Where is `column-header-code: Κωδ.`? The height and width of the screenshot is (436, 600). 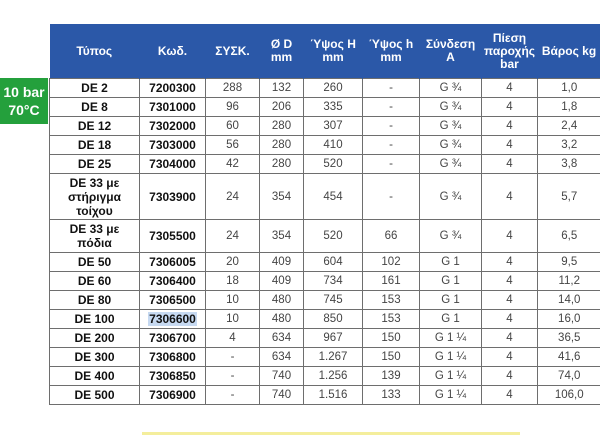
column-header-code: Κωδ. is located at coordinates (172, 51).